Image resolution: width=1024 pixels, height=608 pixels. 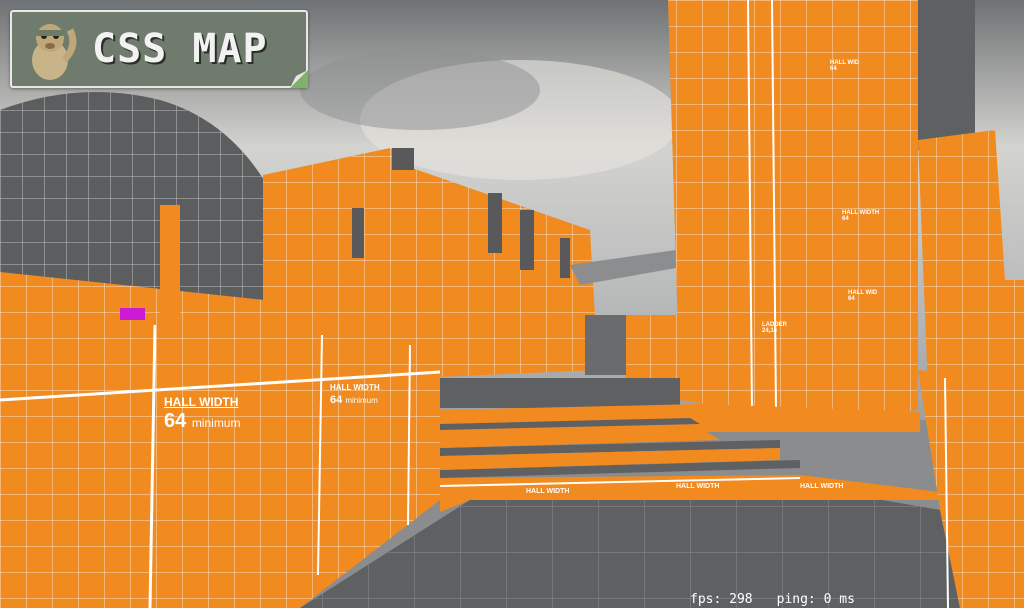 I want to click on squirrel-mascot-icon, so click(x=54, y=52).